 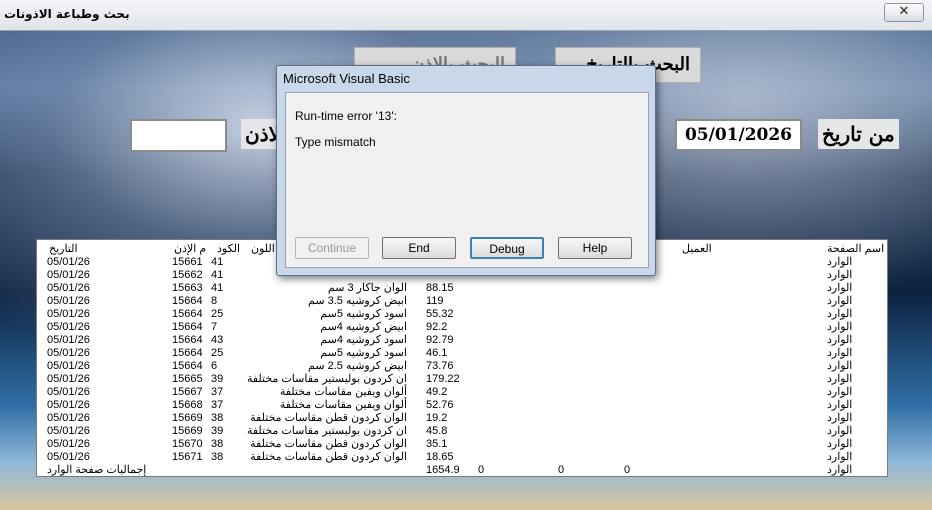 What do you see at coordinates (263, 249) in the screenshot?
I see `header-item: اللون` at bounding box center [263, 249].